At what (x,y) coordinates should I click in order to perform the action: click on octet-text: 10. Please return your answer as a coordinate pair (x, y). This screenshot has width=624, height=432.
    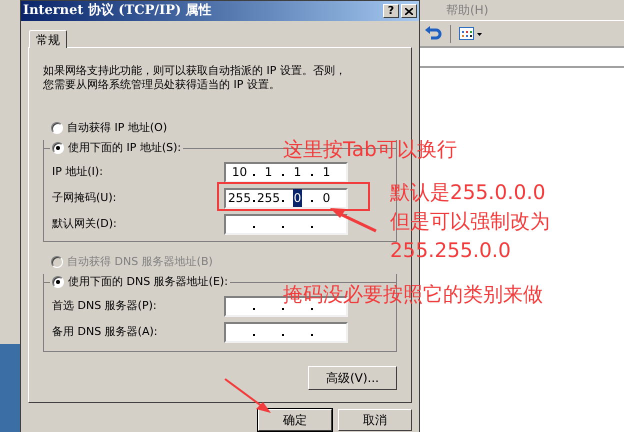
    Looking at the image, I should click on (240, 172).